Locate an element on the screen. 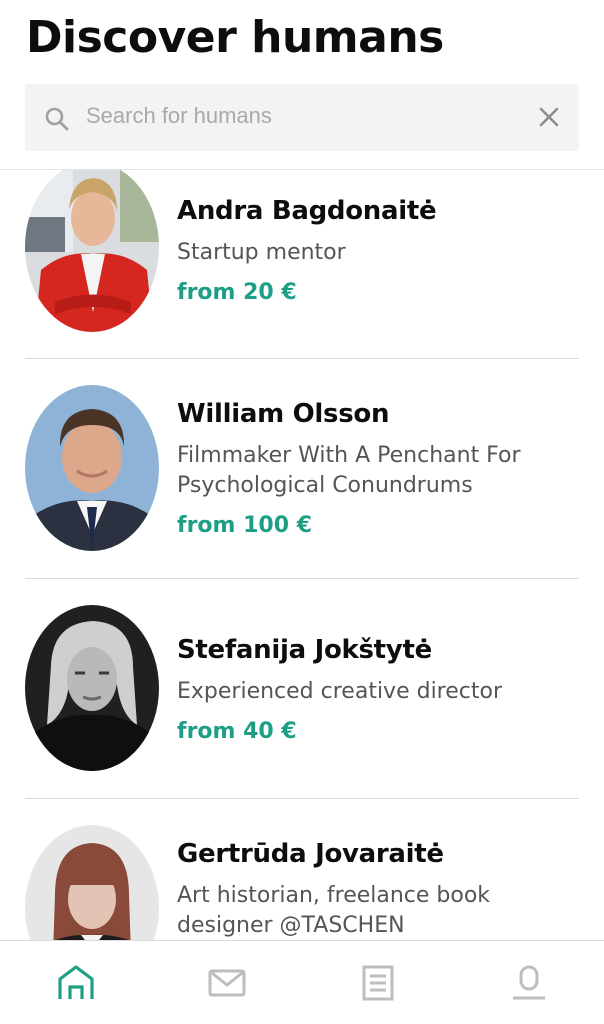 Image resolution: width=604 pixels, height=1024 pixels. bottom-tab-bar is located at coordinates (302, 982).